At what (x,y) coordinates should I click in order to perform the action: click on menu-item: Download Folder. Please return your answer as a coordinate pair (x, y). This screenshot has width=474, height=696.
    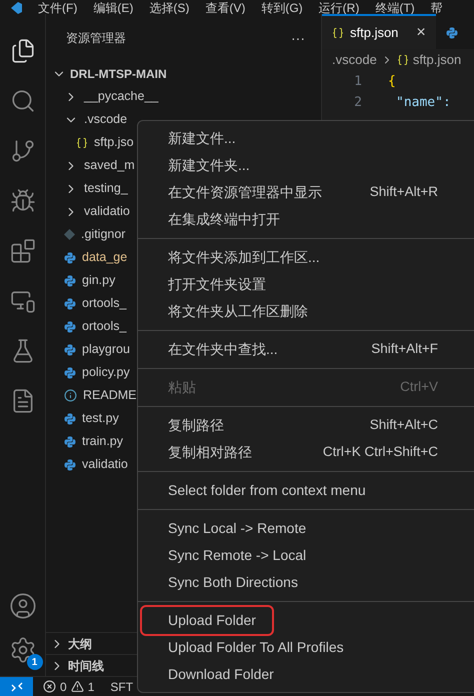
    Looking at the image, I should click on (303, 674).